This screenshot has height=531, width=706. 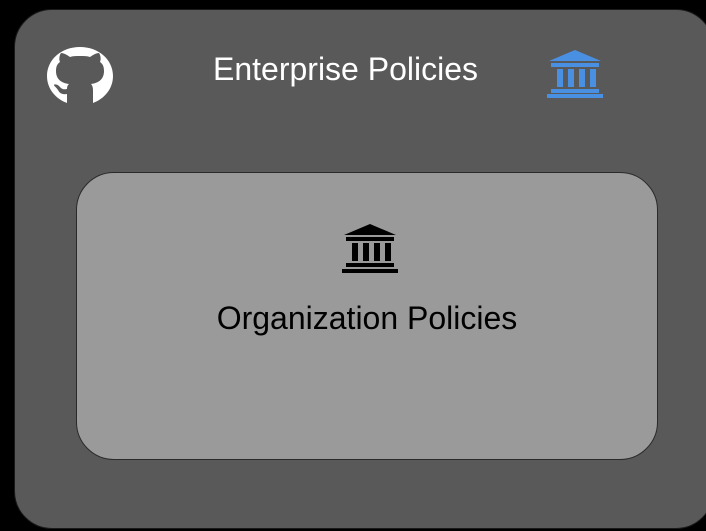 I want to click on enterprise-policies-title: Enterprise Policies, so click(x=345, y=69).